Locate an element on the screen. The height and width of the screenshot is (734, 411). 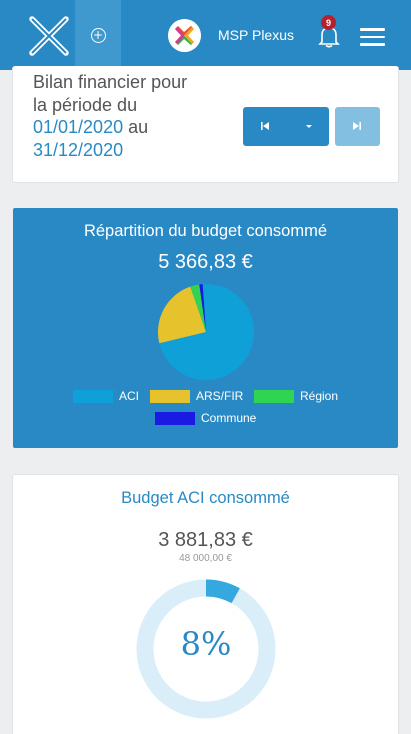
legend-label-aci: ACI is located at coordinates (129, 396).